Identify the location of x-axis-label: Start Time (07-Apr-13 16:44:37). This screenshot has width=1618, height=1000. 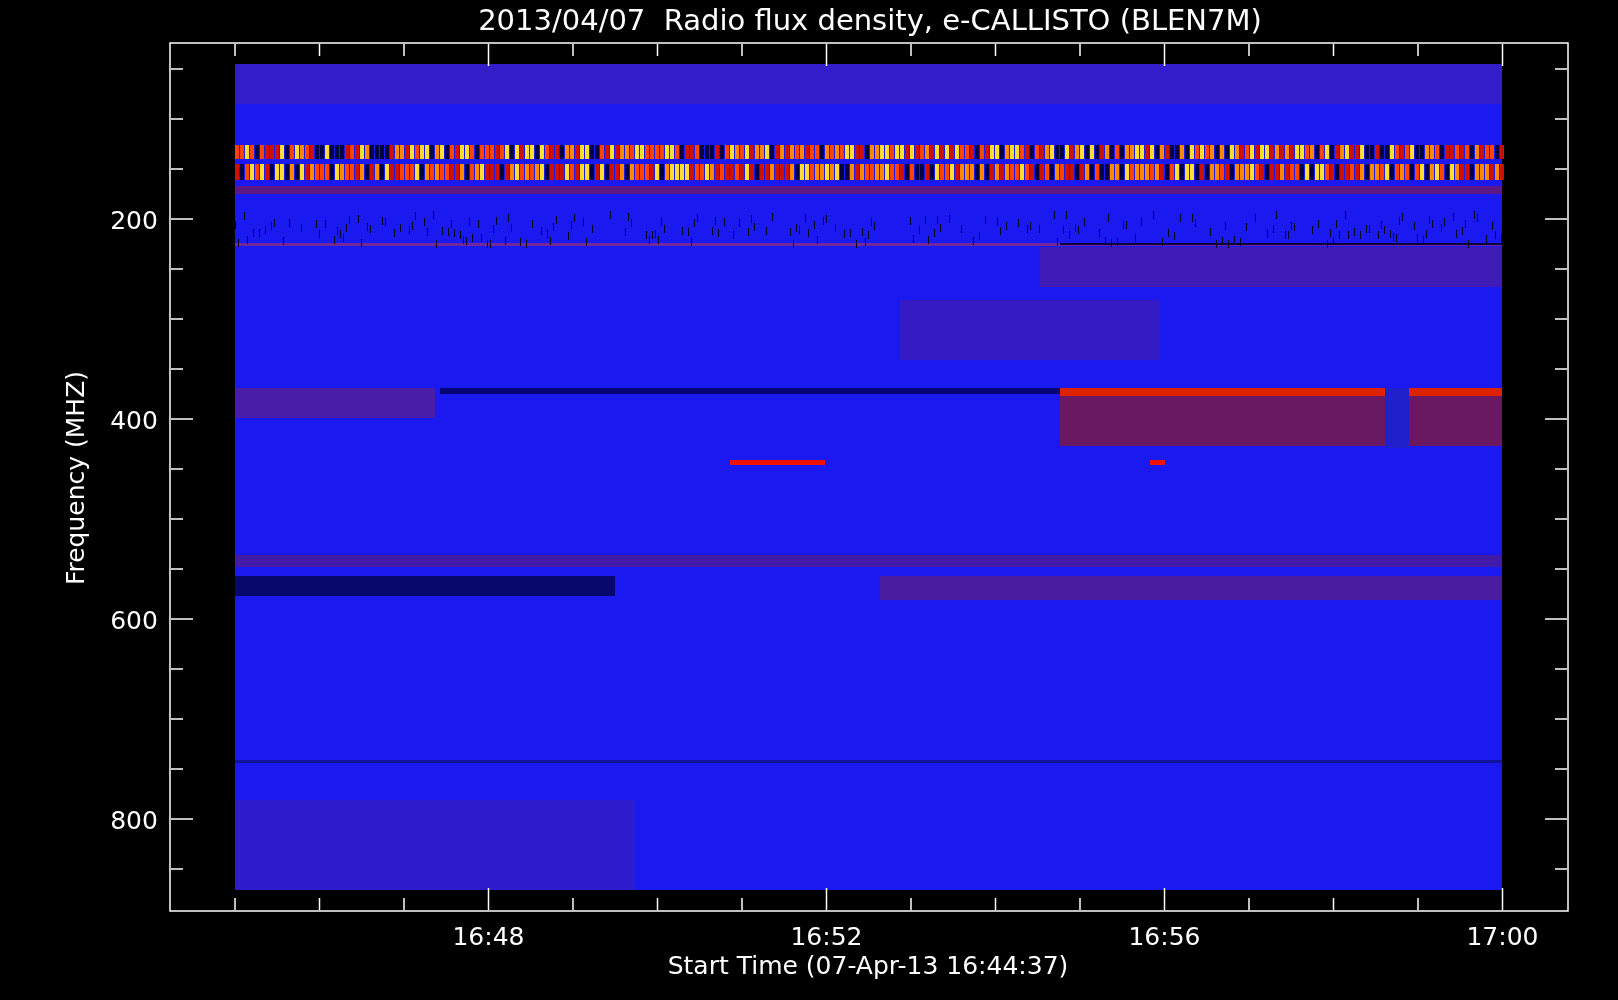
(868, 965).